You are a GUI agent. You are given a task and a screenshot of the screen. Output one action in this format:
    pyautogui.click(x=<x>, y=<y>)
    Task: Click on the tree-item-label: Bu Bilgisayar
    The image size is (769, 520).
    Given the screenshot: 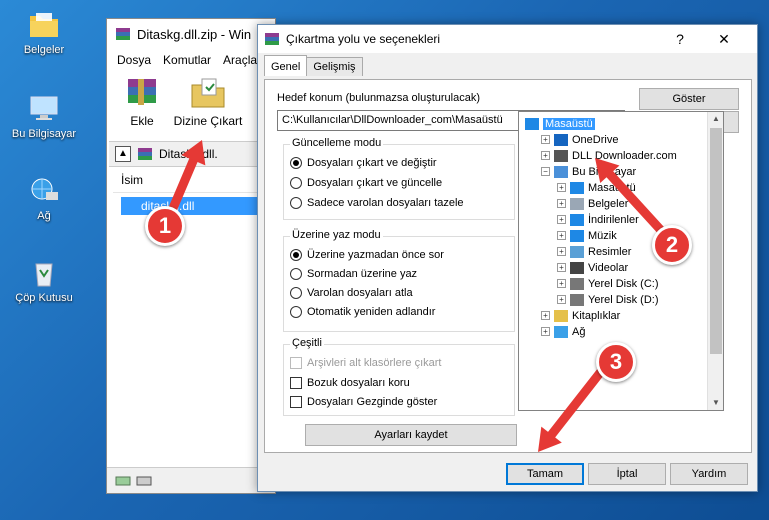 What is the action you would take?
    pyautogui.click(x=604, y=171)
    